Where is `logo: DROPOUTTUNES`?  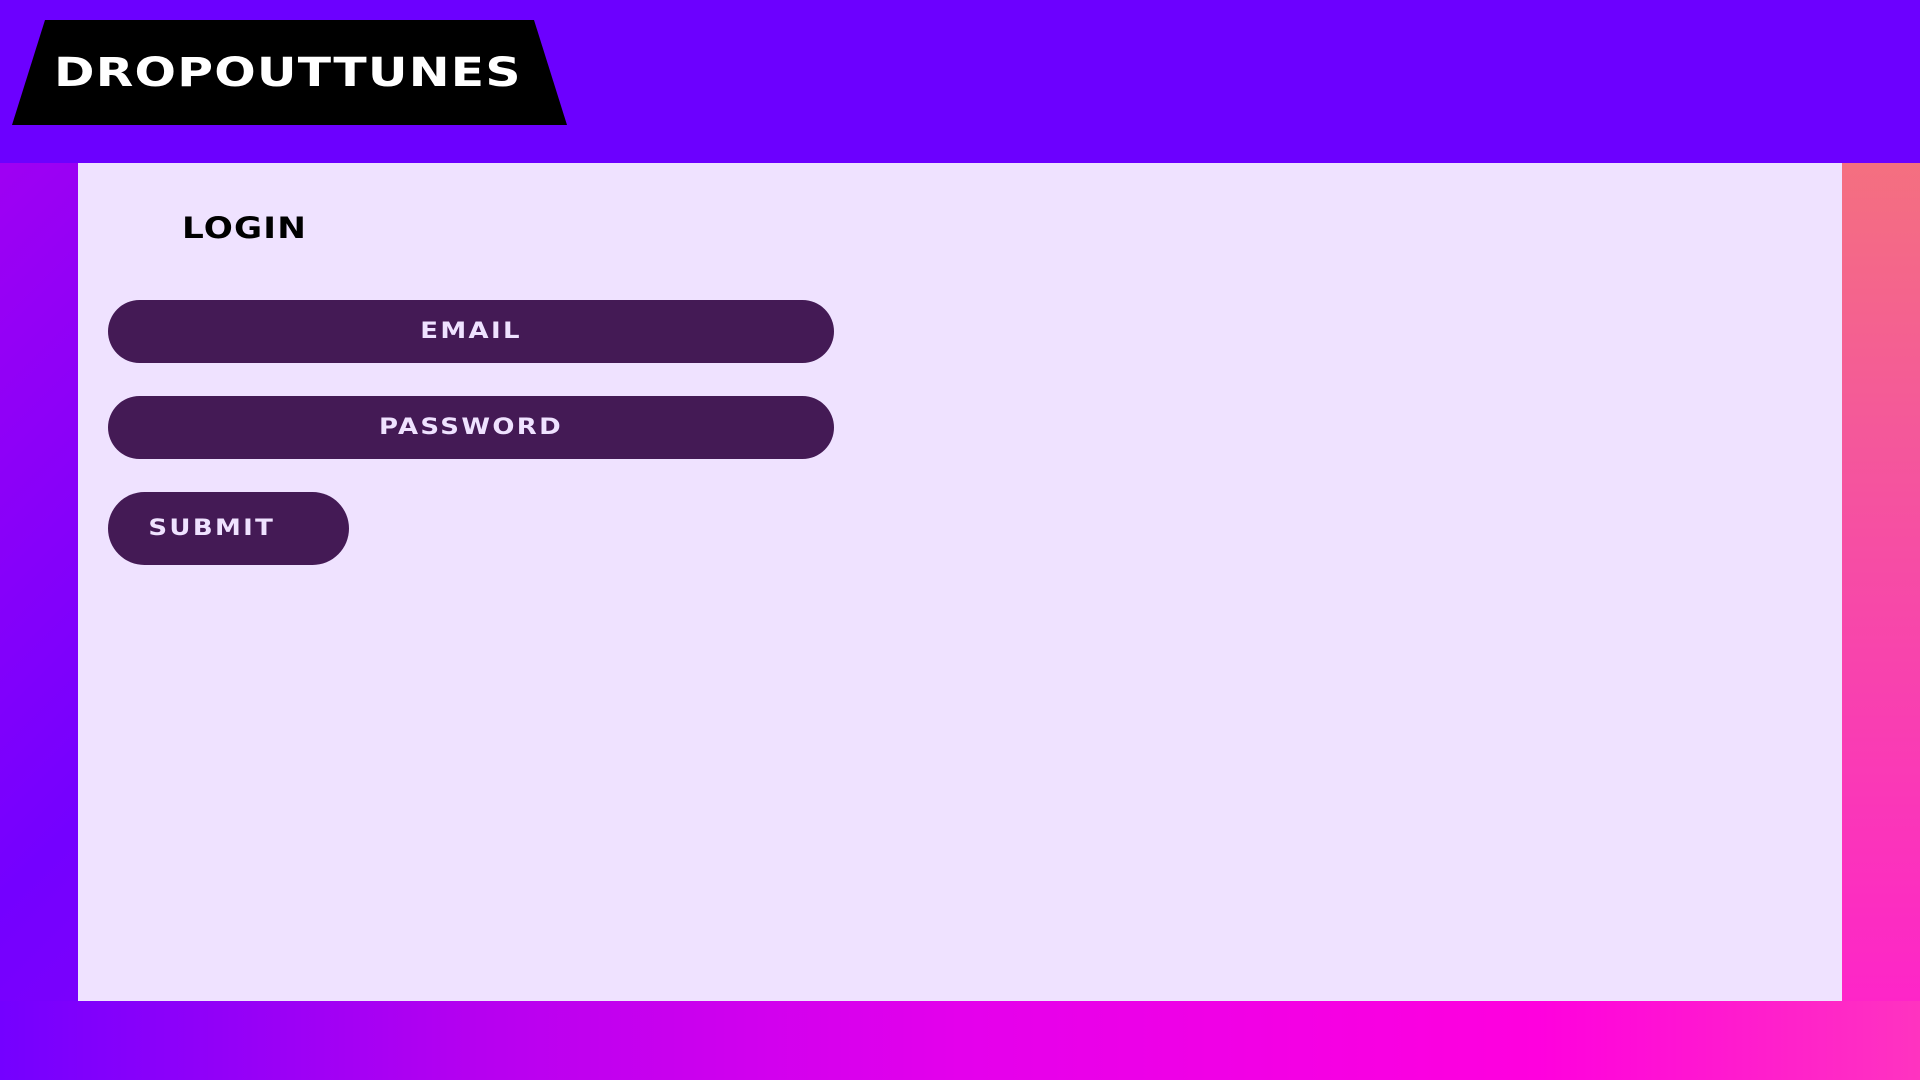 logo: DROPOUTTUNES is located at coordinates (289, 72).